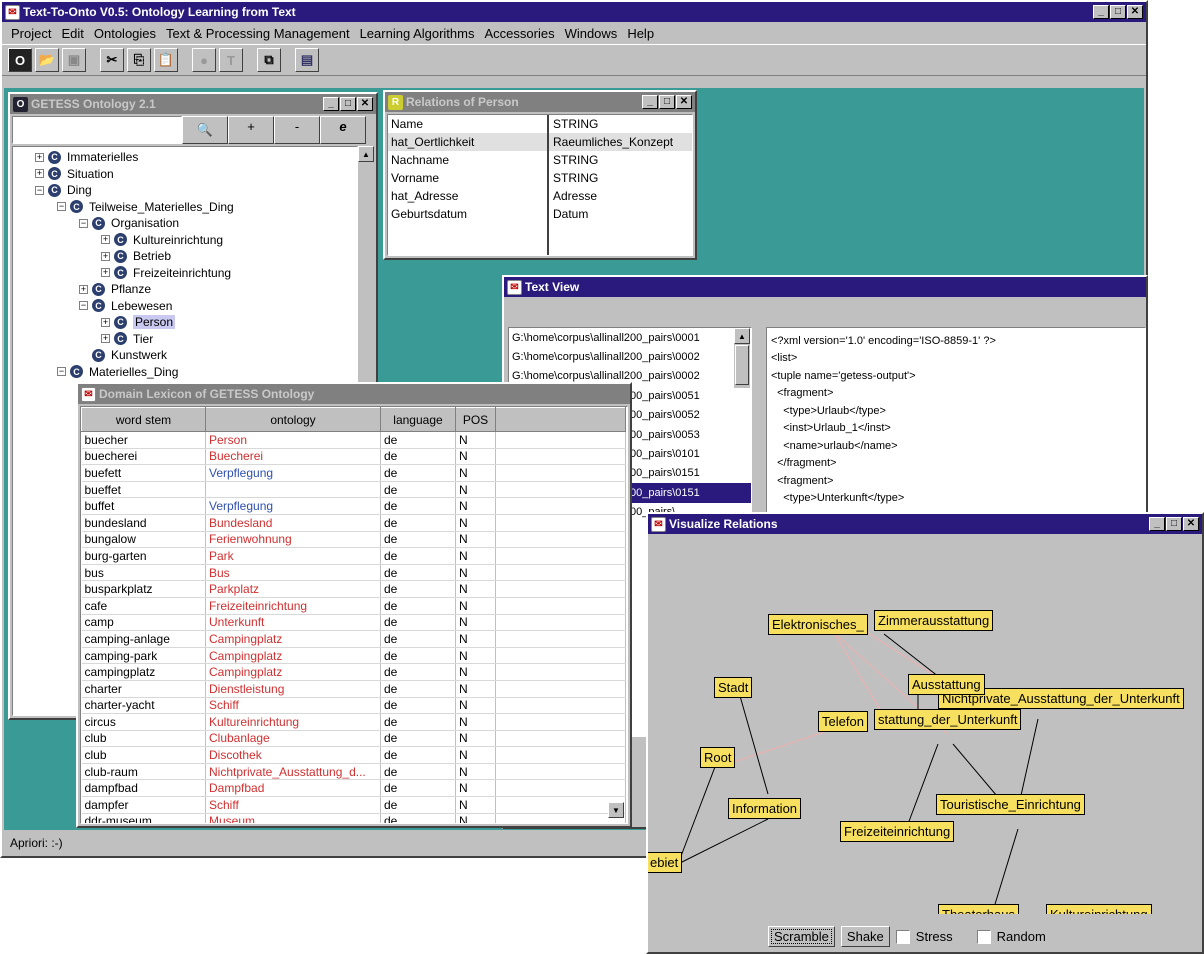 The width and height of the screenshot is (1204, 954). Describe the element at coordinates (475, 419) in the screenshot. I see `col-pos: POS` at that location.